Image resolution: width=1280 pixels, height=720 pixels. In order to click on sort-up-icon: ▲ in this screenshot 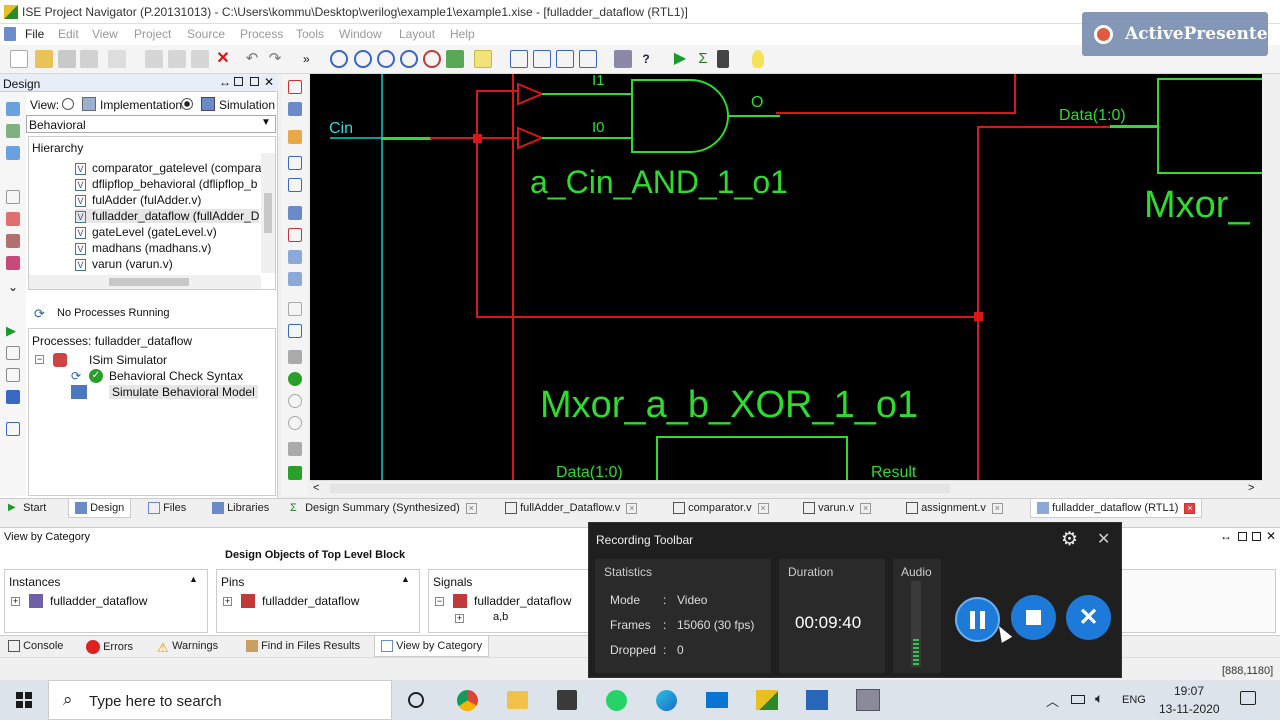, I will do `click(193, 579)`.